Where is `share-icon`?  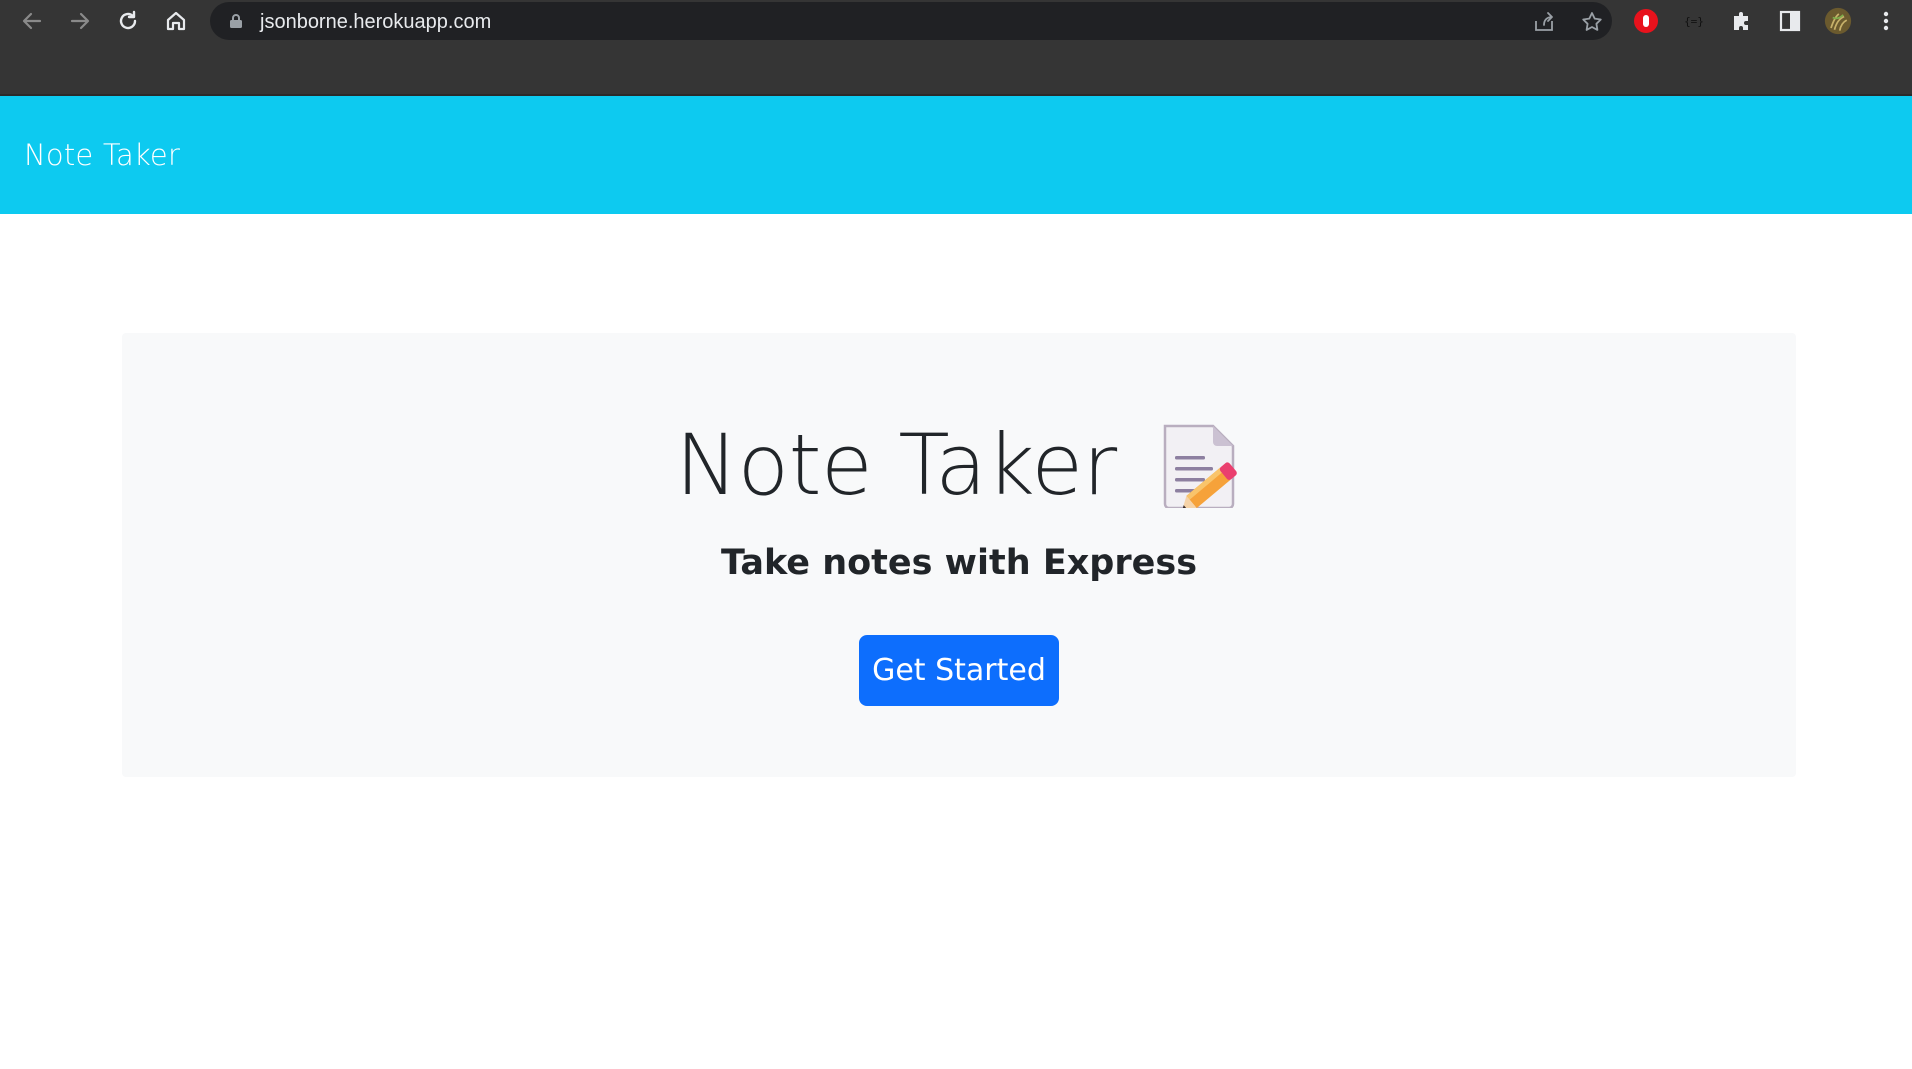
share-icon is located at coordinates (1544, 22).